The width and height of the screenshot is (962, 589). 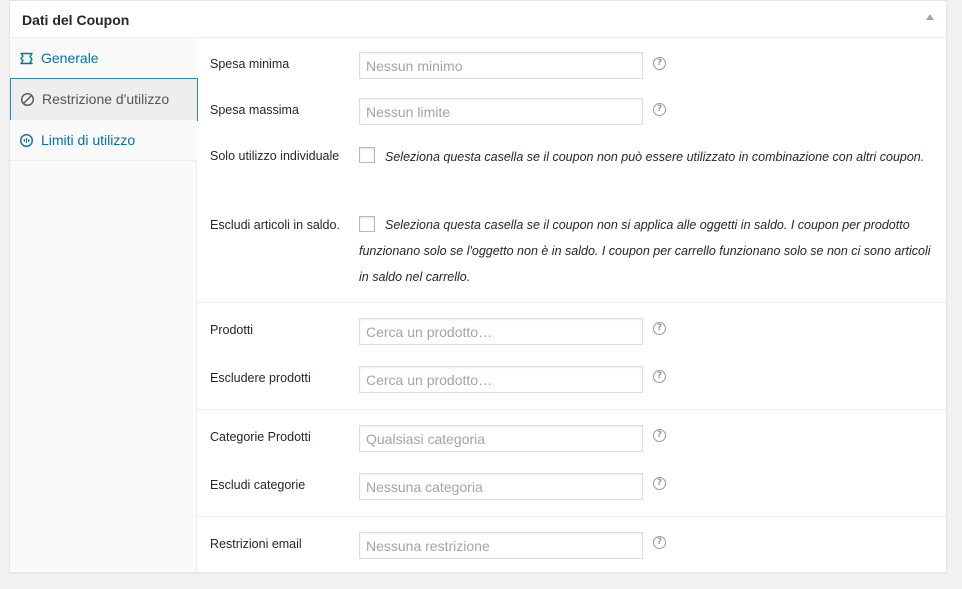 I want to click on metabox-header: Dati del Coupon, so click(x=478, y=19).